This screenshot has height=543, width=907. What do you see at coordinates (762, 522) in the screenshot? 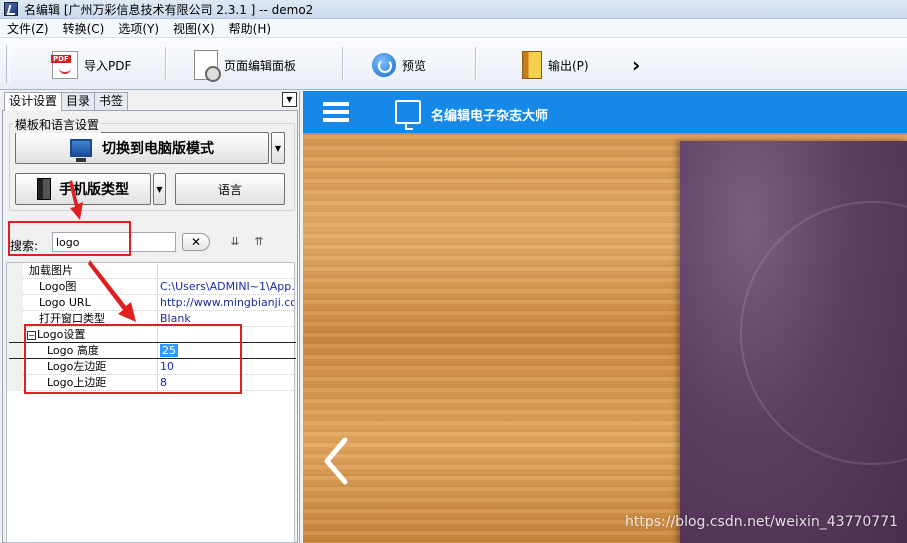
I see `watermark: https://blog.csdn.net/weixin_43770771` at bounding box center [762, 522].